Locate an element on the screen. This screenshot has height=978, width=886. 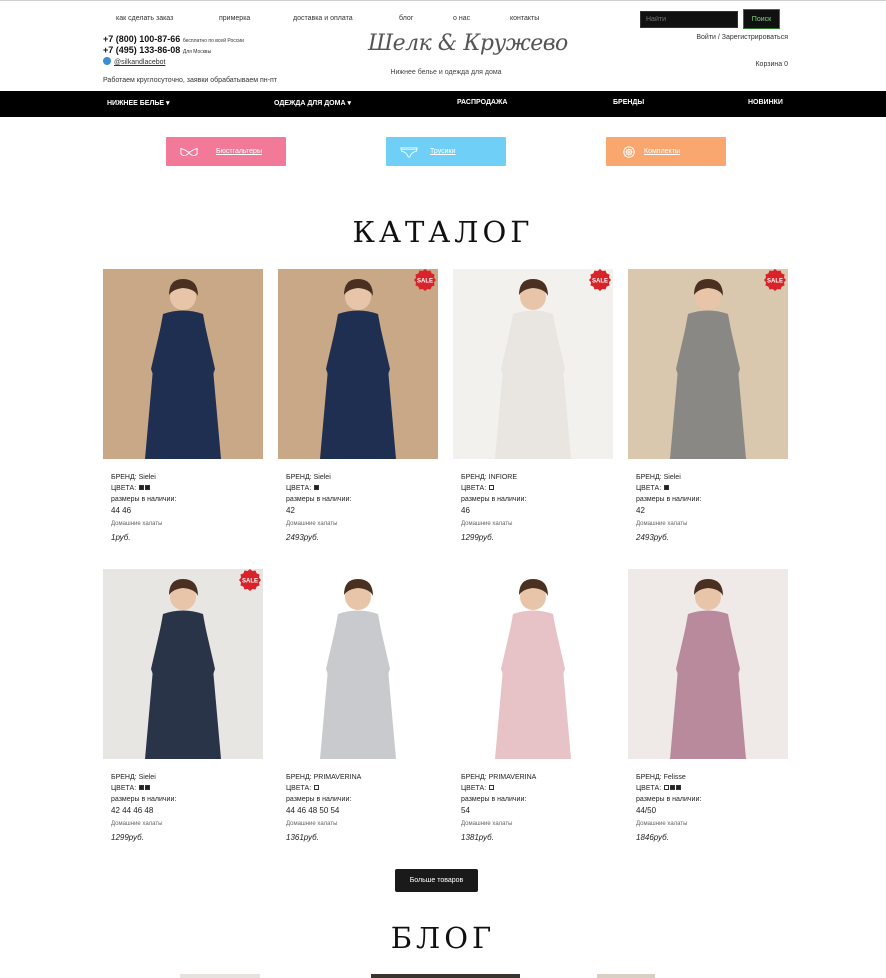
link-delivery: доставка и оплата is located at coordinates (323, 18).